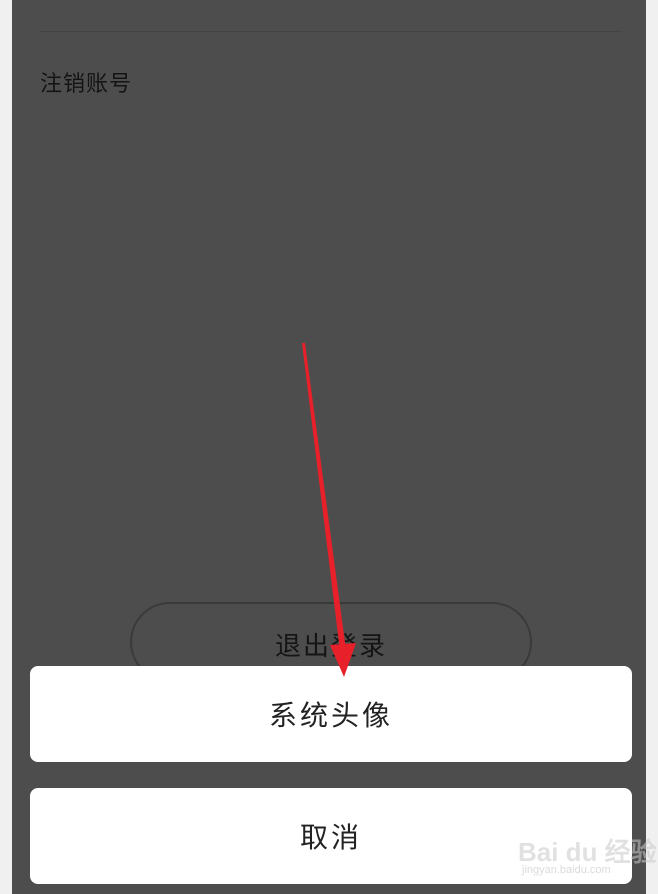 The width and height of the screenshot is (658, 894). I want to click on deactivate-account-item: 注销账号, so click(86, 82).